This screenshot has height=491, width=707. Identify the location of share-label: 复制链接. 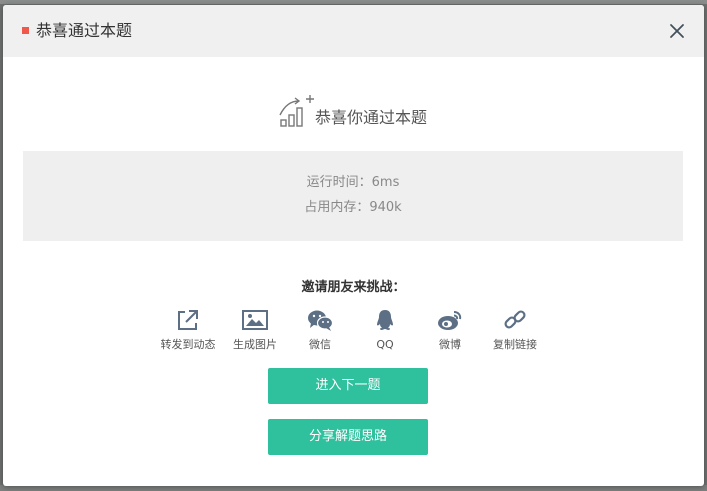
(515, 344).